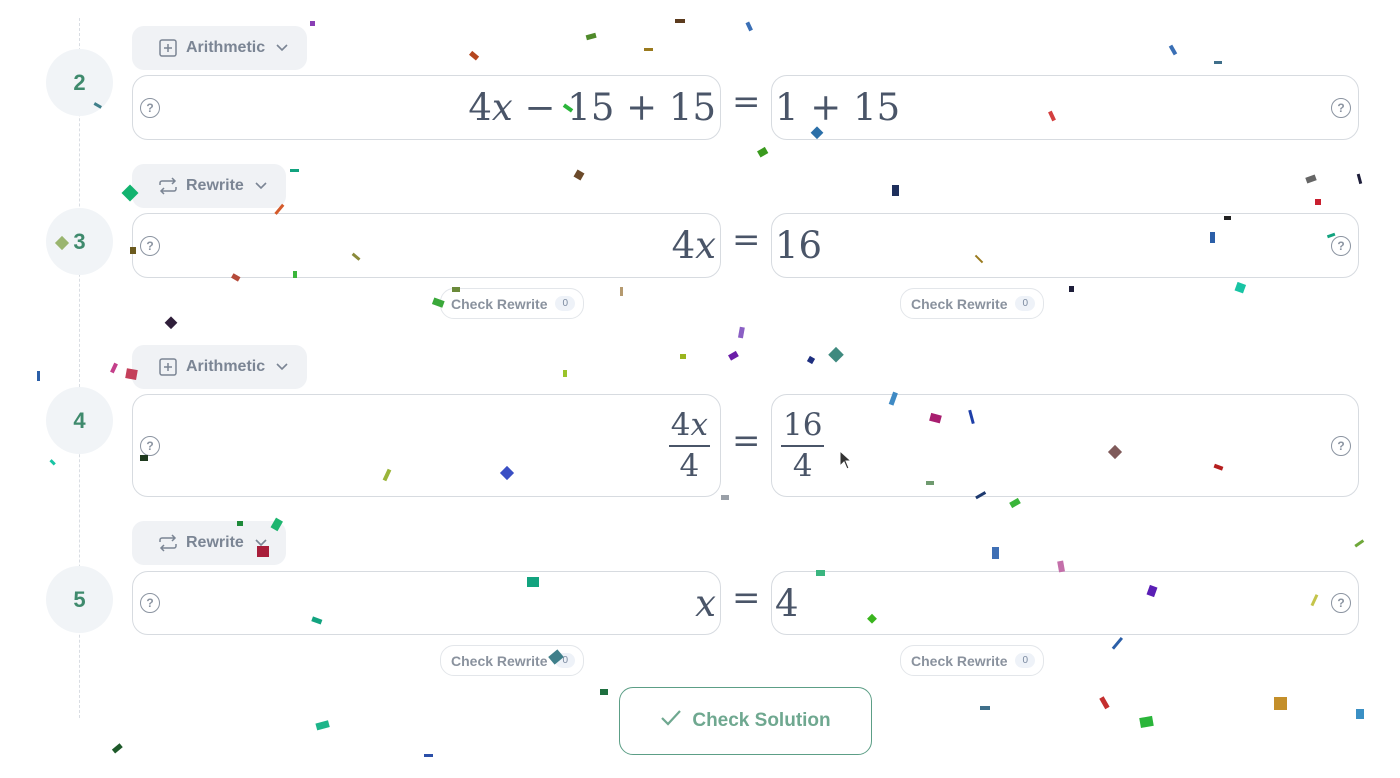 The height and width of the screenshot is (778, 1400). I want to click on rhs-expression-input: 1 + 15 ?, so click(1065, 107).